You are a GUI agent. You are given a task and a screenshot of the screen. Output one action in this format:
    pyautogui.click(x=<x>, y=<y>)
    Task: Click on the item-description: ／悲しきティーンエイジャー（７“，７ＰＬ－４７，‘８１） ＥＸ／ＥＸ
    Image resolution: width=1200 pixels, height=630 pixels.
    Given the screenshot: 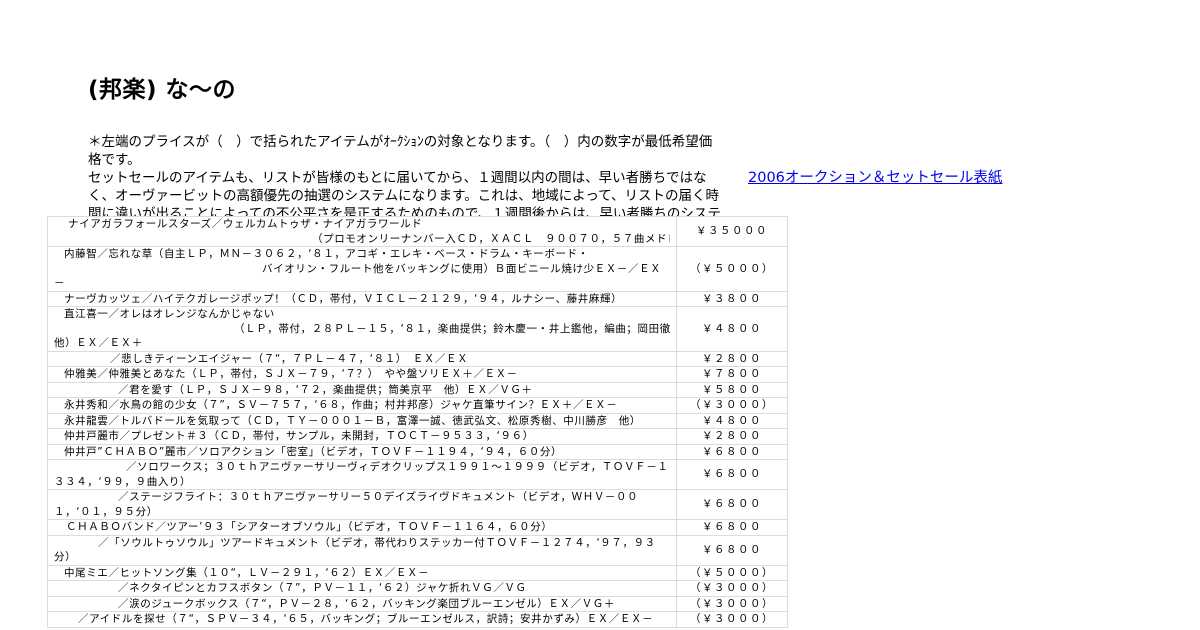 What is the action you would take?
    pyautogui.click(x=362, y=358)
    